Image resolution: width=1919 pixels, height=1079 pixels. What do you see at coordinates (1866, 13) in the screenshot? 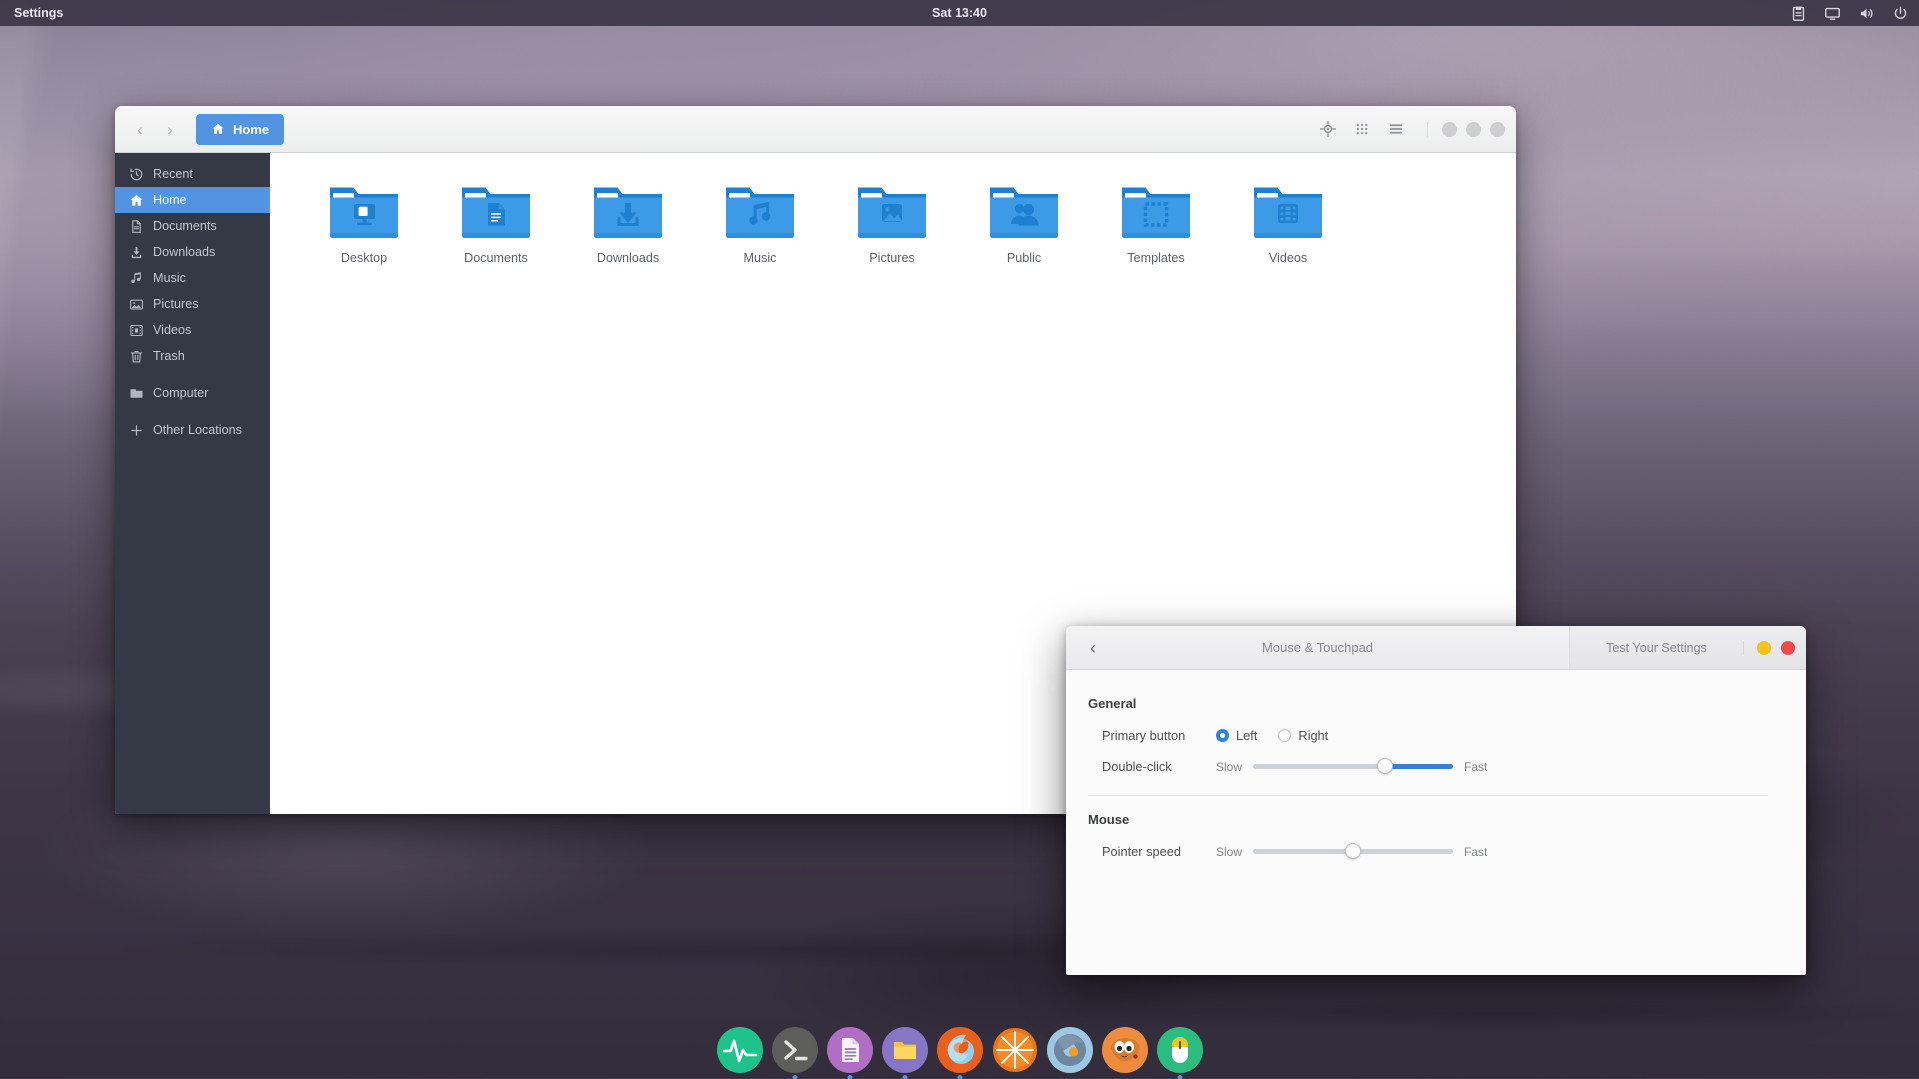
I see `volume-icon` at bounding box center [1866, 13].